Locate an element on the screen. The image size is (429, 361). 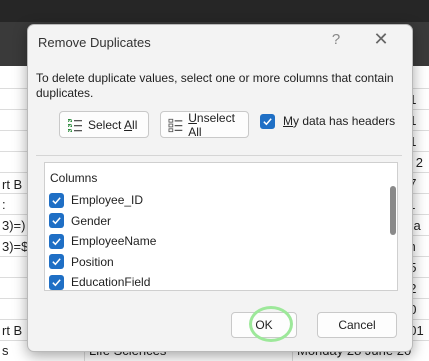
column-item-employee-name: EmployeeName is located at coordinates (102, 241).